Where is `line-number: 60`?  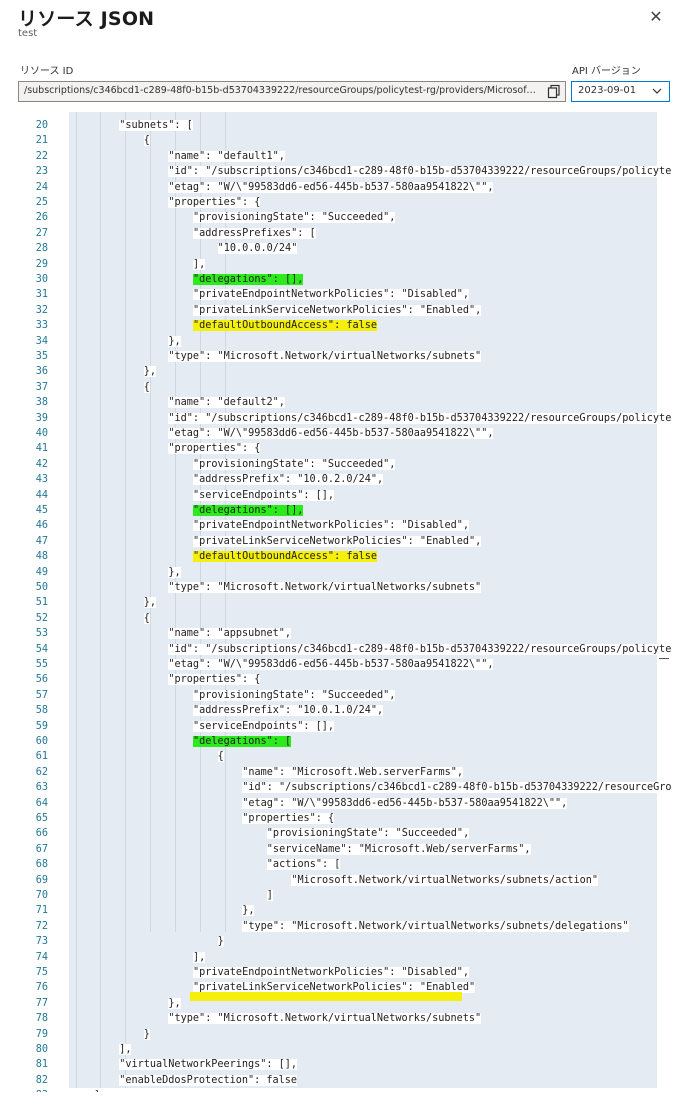 line-number: 60 is located at coordinates (41, 741).